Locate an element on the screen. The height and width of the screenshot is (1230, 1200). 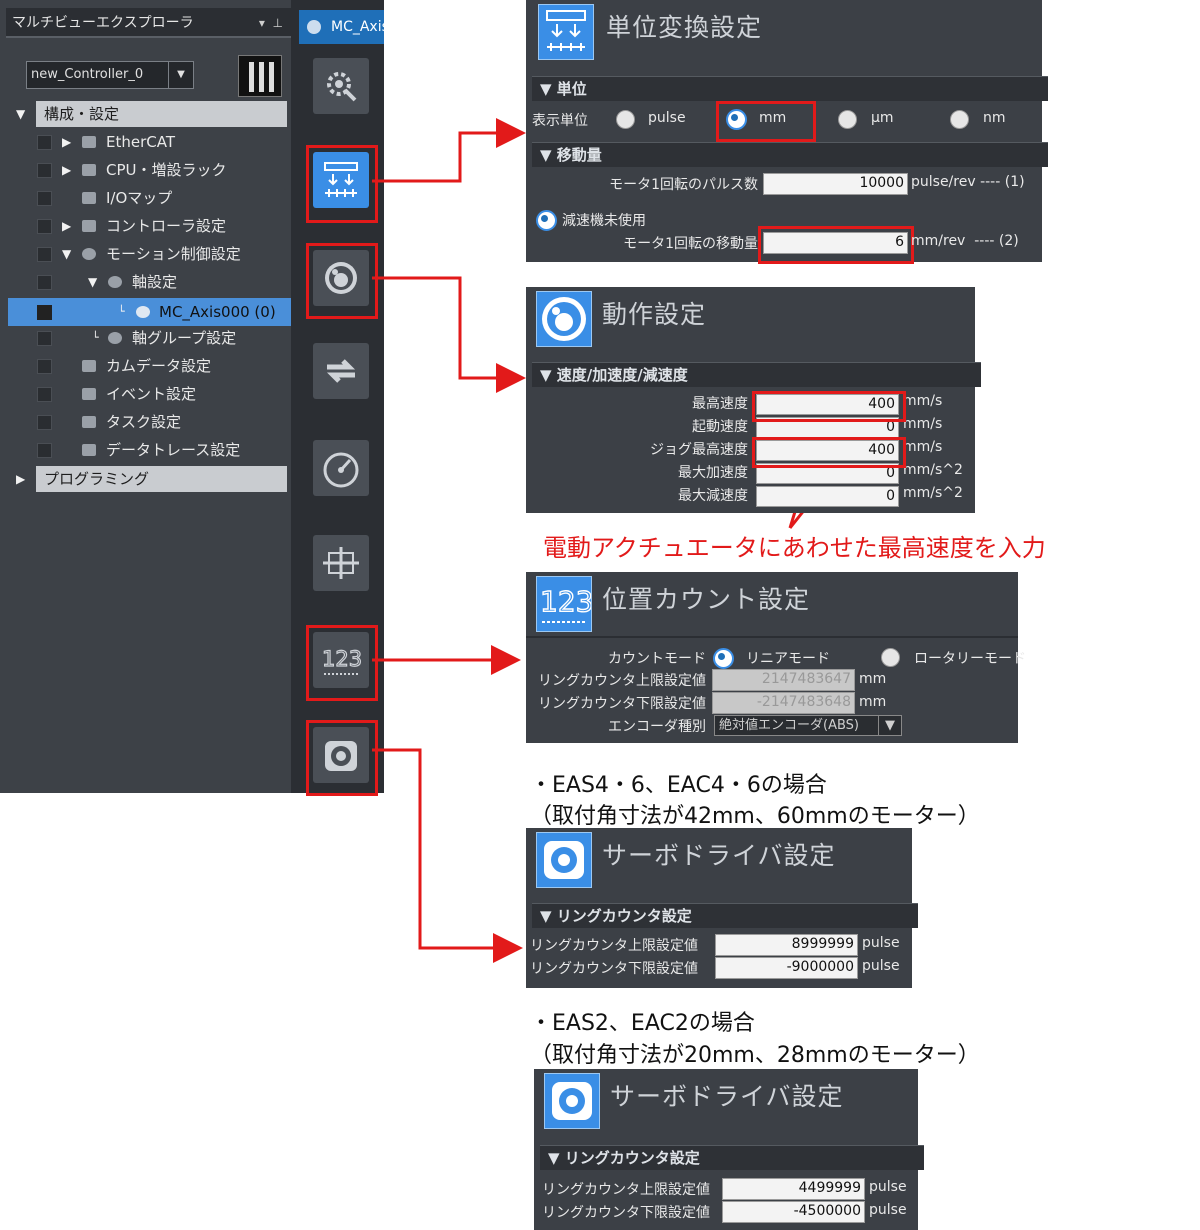
encoder-type-label: エンコーダ種別 is located at coordinates (657, 727).